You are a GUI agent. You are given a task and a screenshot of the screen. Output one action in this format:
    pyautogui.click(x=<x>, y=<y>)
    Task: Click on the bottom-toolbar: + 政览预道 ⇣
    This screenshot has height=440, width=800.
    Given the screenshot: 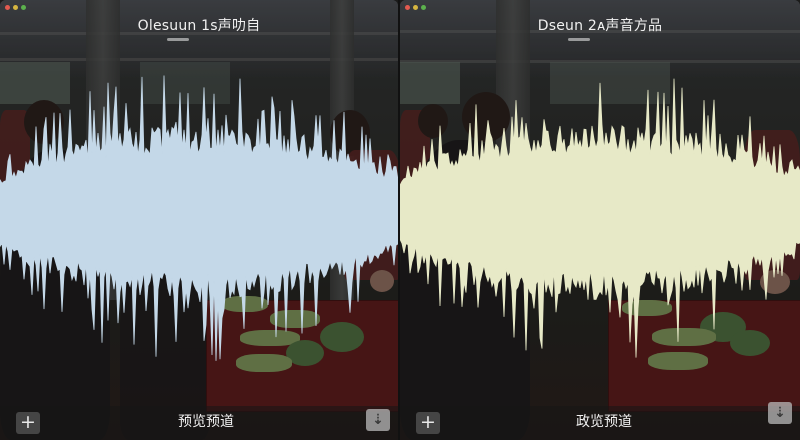 What is the action you would take?
    pyautogui.click(x=600, y=421)
    